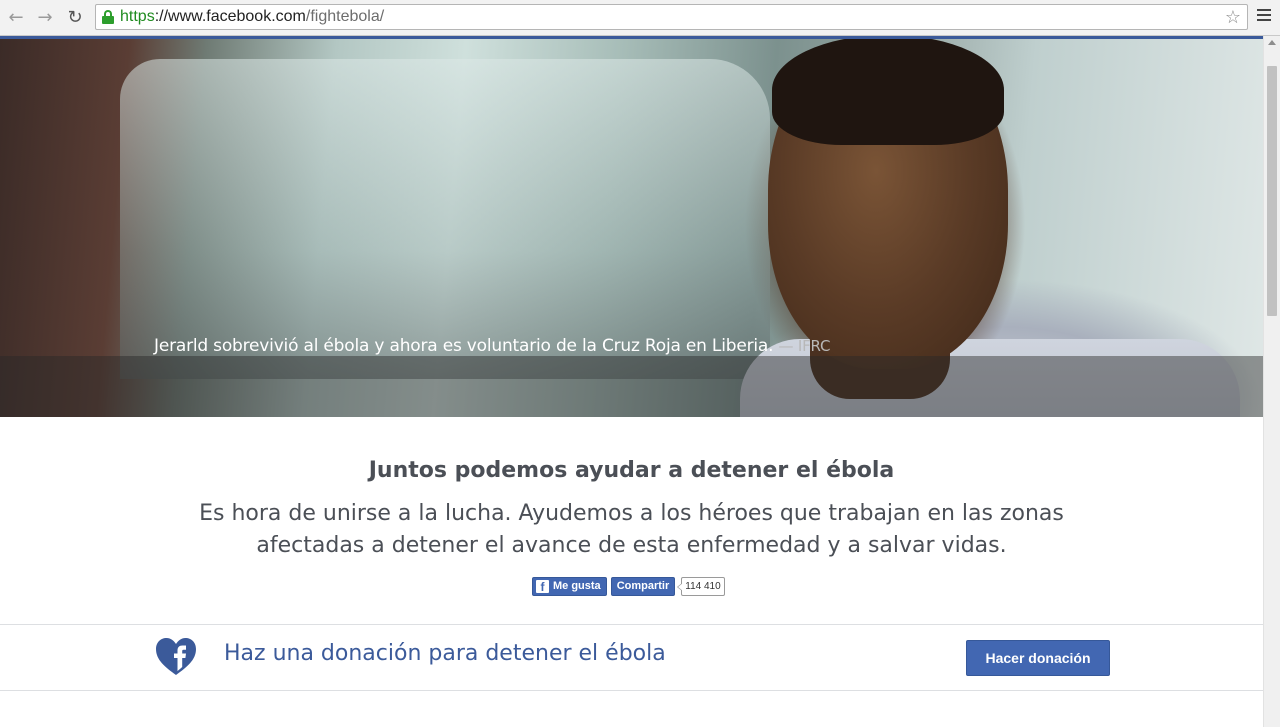  Describe the element at coordinates (1271, 381) in the screenshot. I see `scrollbar` at that location.